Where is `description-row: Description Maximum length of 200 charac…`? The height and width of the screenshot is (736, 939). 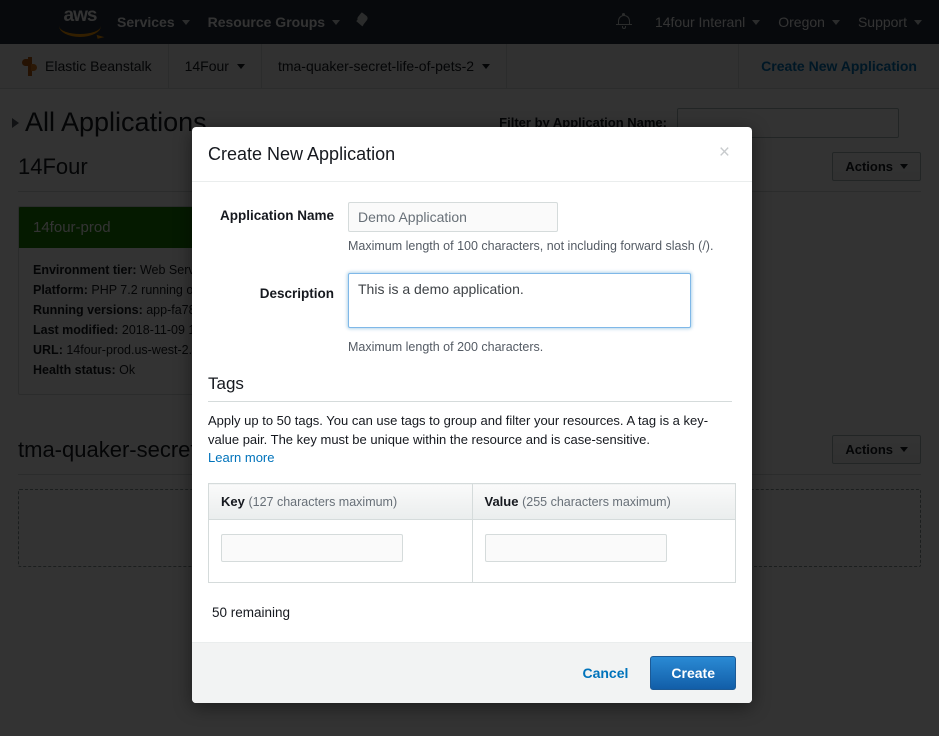
description-row: Description Maximum length of 200 charac… is located at coordinates (470, 320).